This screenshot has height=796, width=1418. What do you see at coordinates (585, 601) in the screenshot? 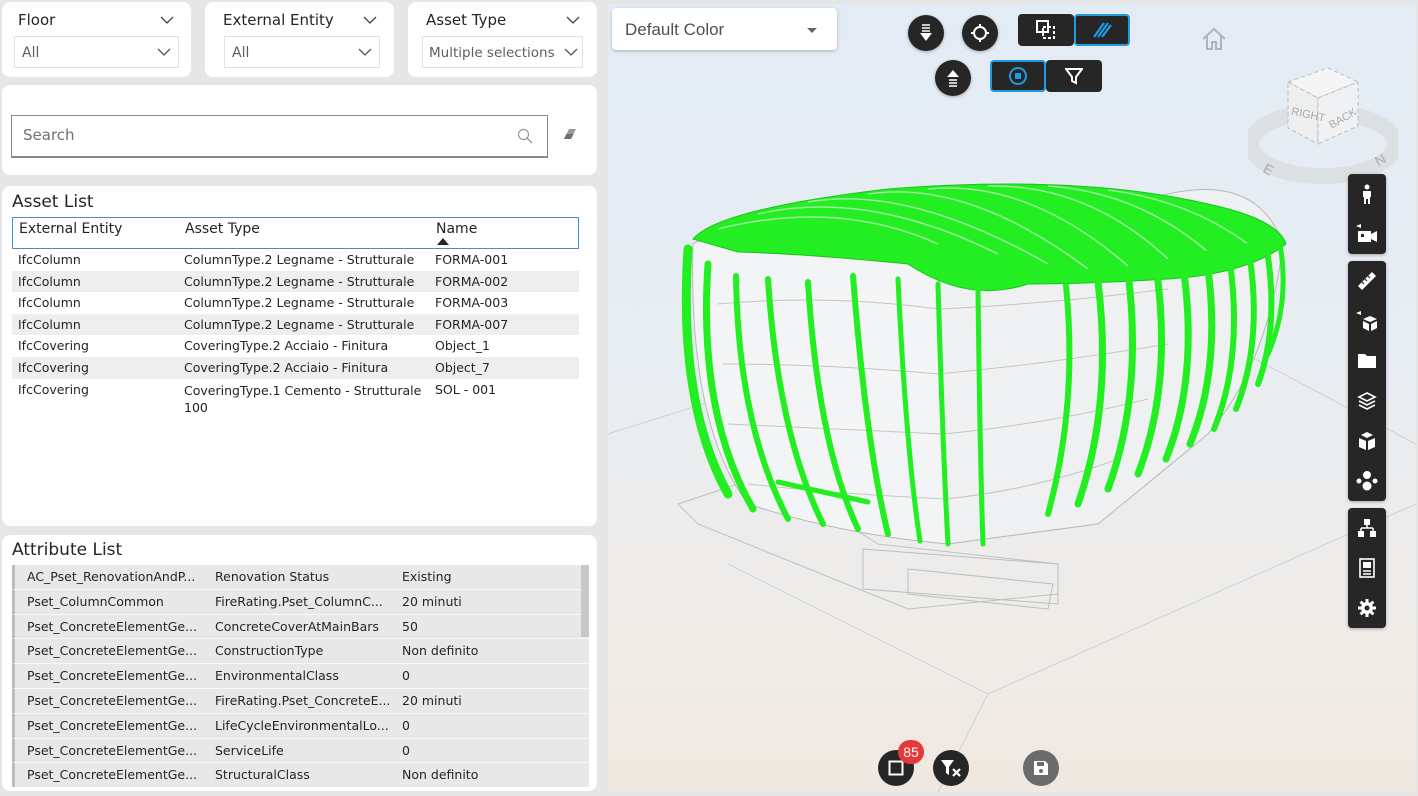
I see `attribute-scrollbar` at bounding box center [585, 601].